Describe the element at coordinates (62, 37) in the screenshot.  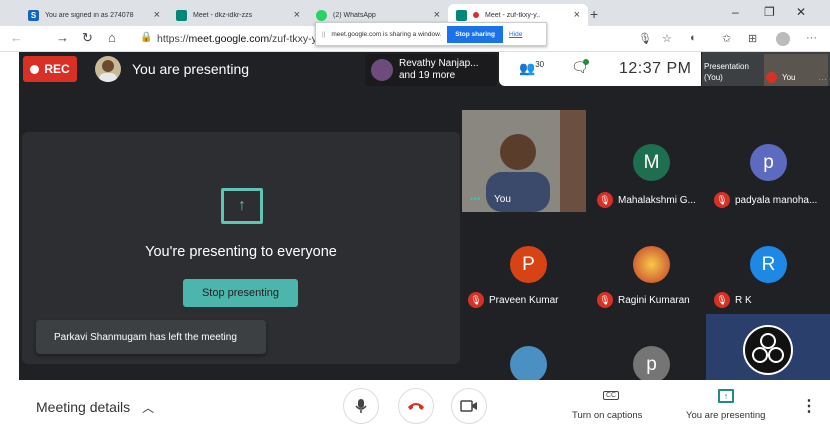
I see `forward-icon: →` at that location.